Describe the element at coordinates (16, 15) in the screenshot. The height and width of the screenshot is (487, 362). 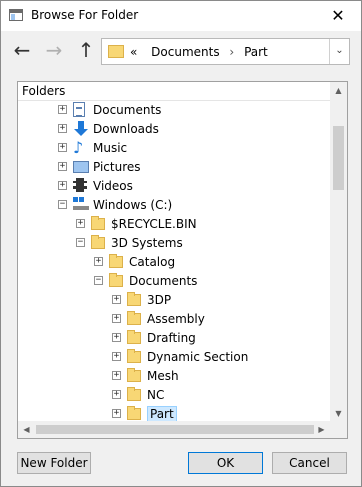
I see `window-app-icon` at that location.